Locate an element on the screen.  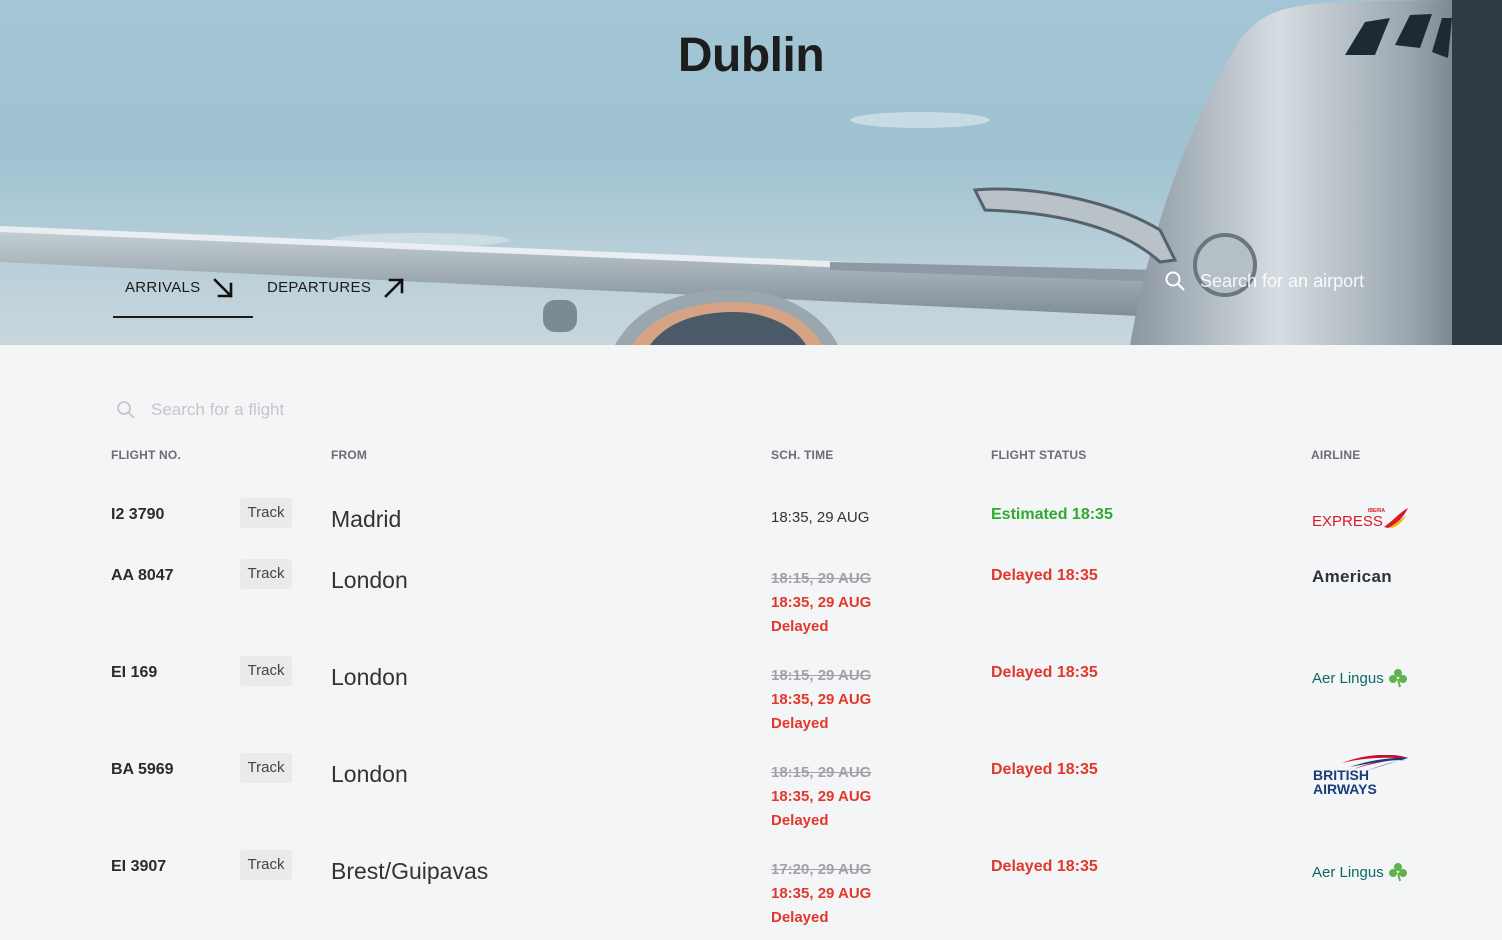
original-time: 17:20, 29 AUG is located at coordinates (821, 869).